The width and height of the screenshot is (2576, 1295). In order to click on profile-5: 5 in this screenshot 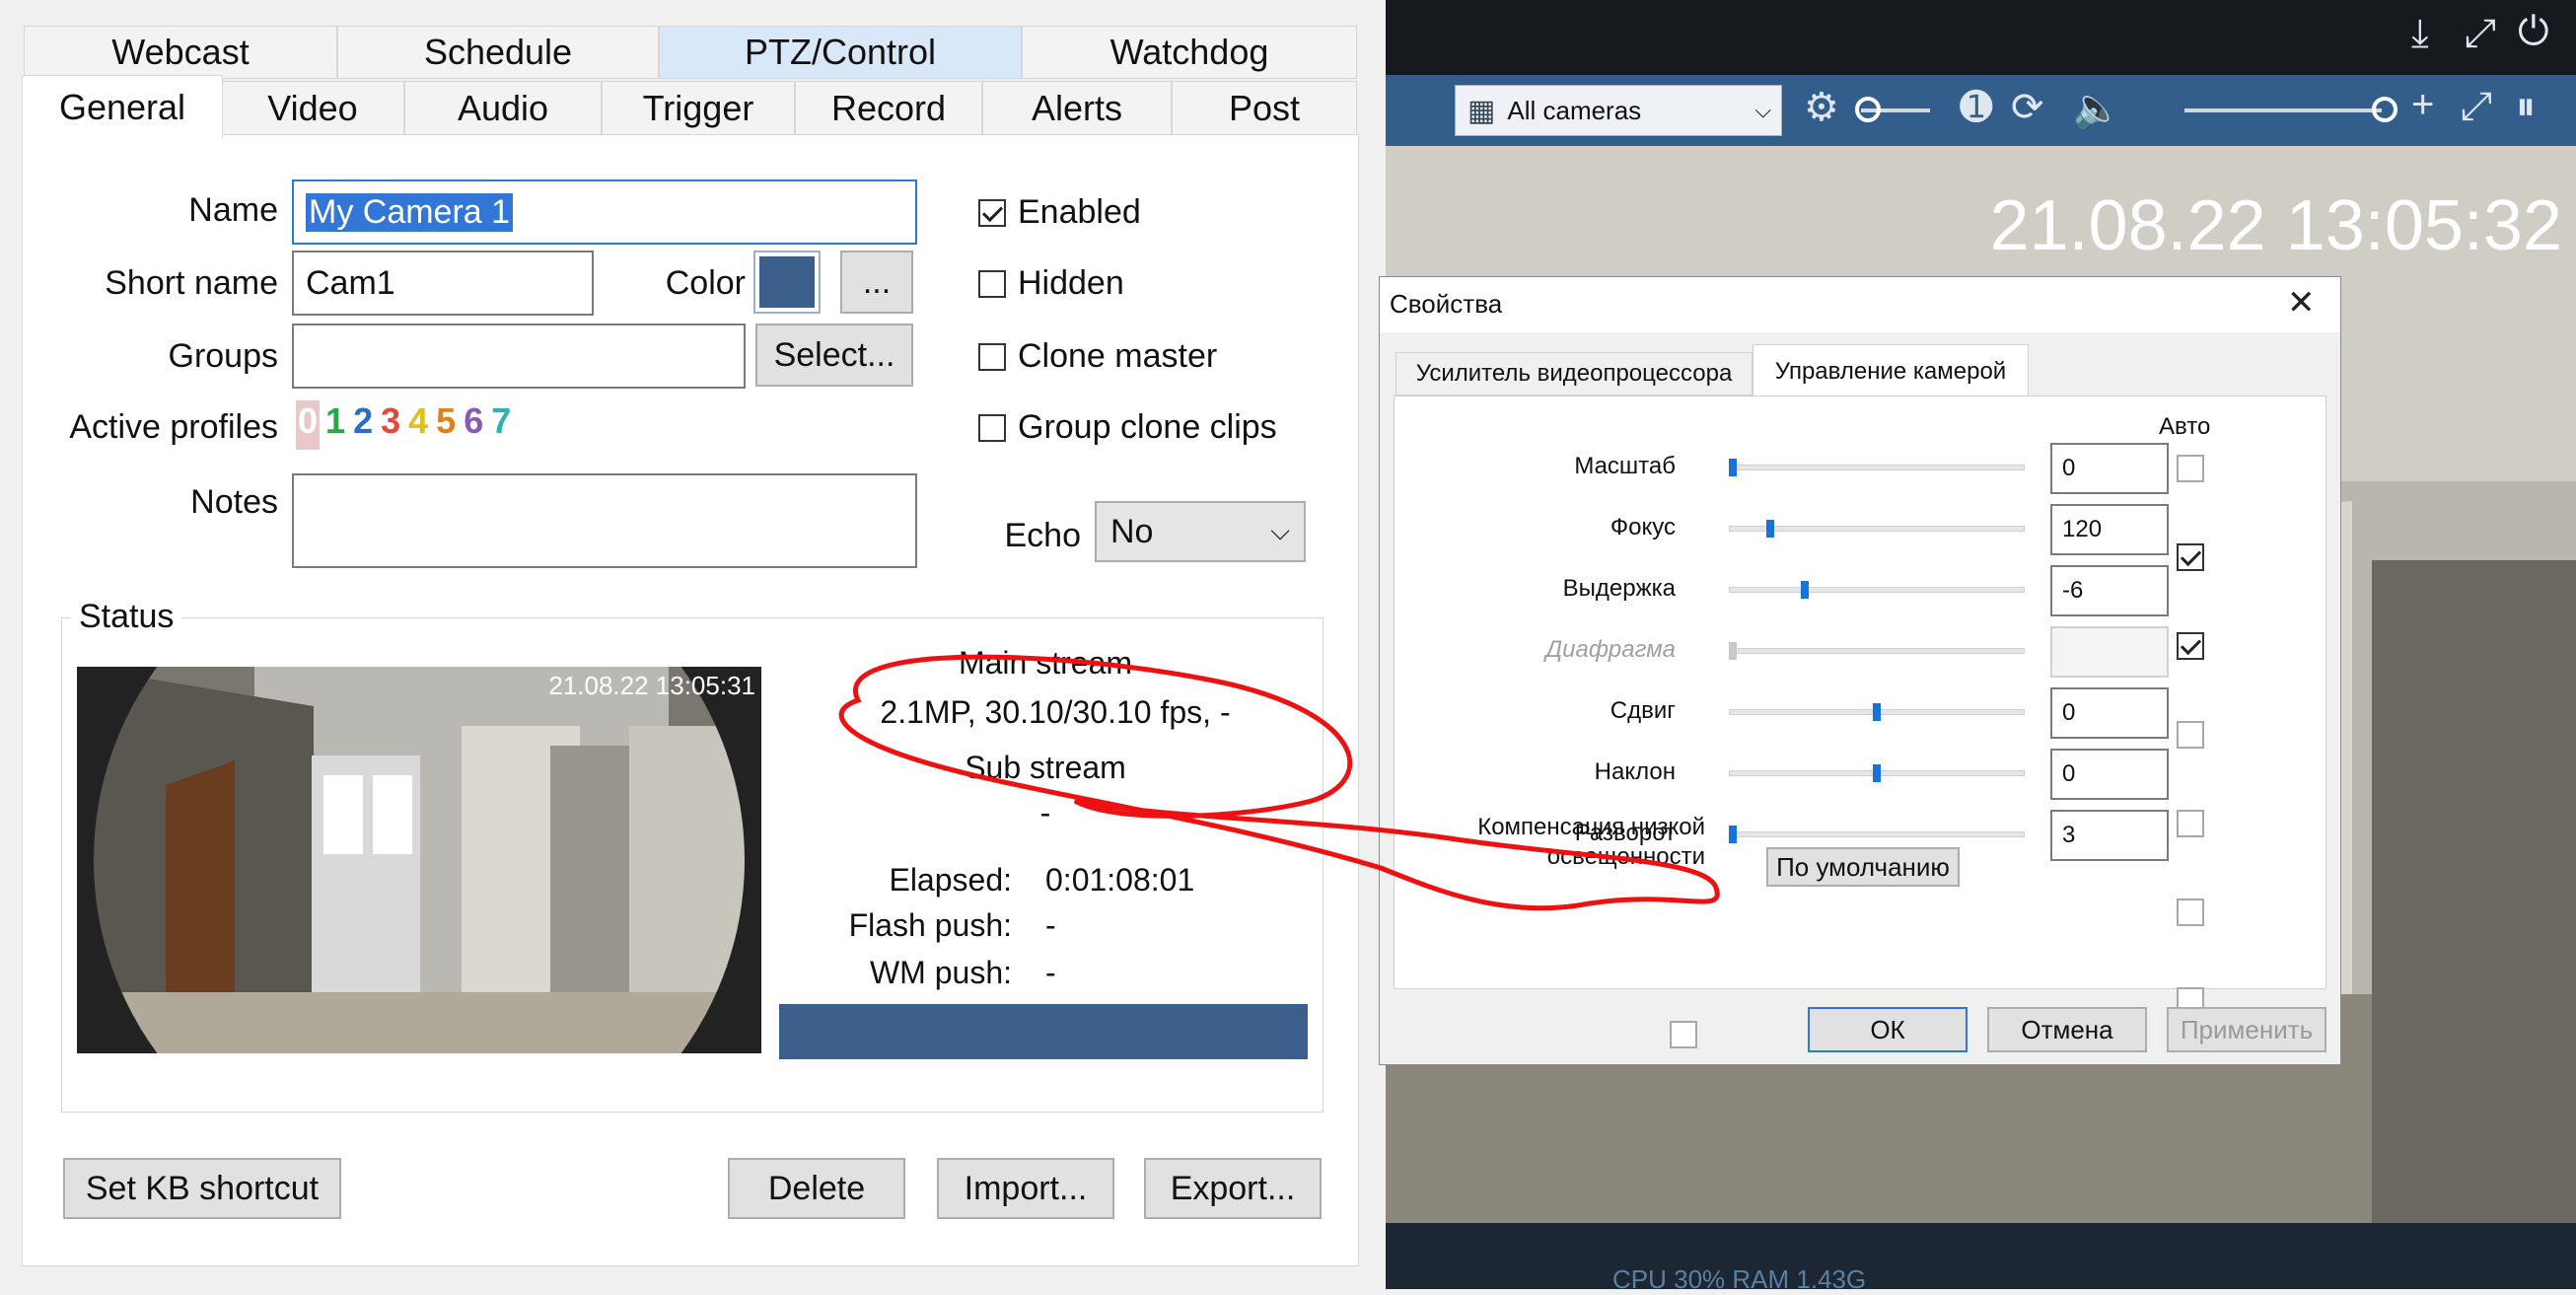, I will do `click(446, 425)`.